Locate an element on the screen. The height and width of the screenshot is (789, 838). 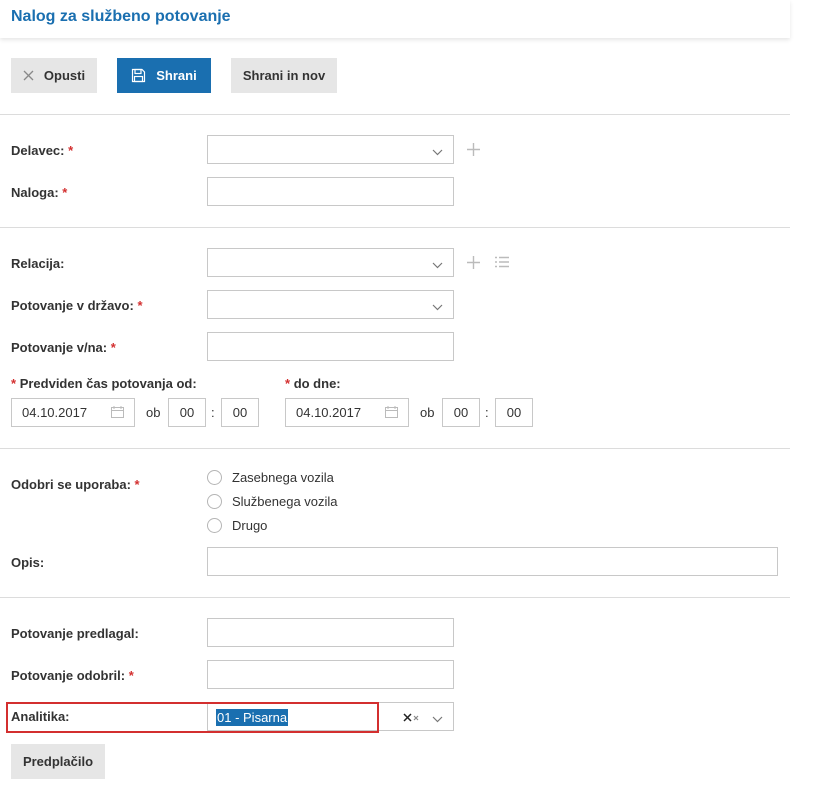
do-label: * do dne: is located at coordinates (313, 383).